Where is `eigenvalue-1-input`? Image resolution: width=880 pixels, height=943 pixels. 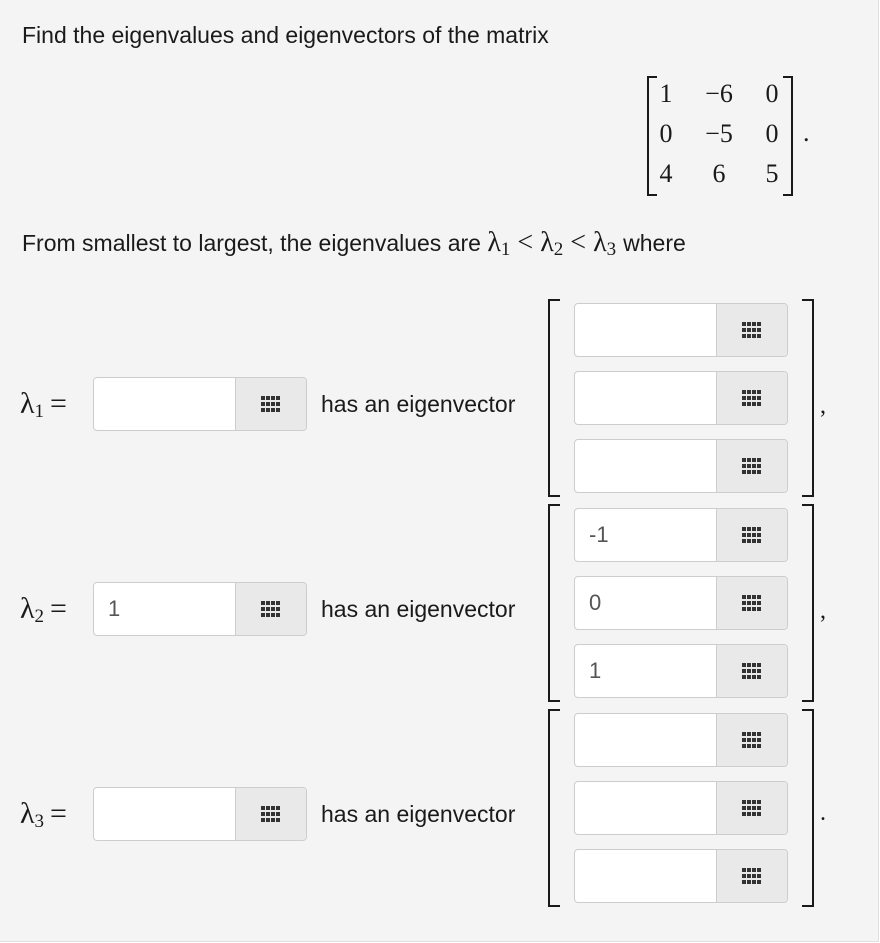 eigenvalue-1-input is located at coordinates (200, 404).